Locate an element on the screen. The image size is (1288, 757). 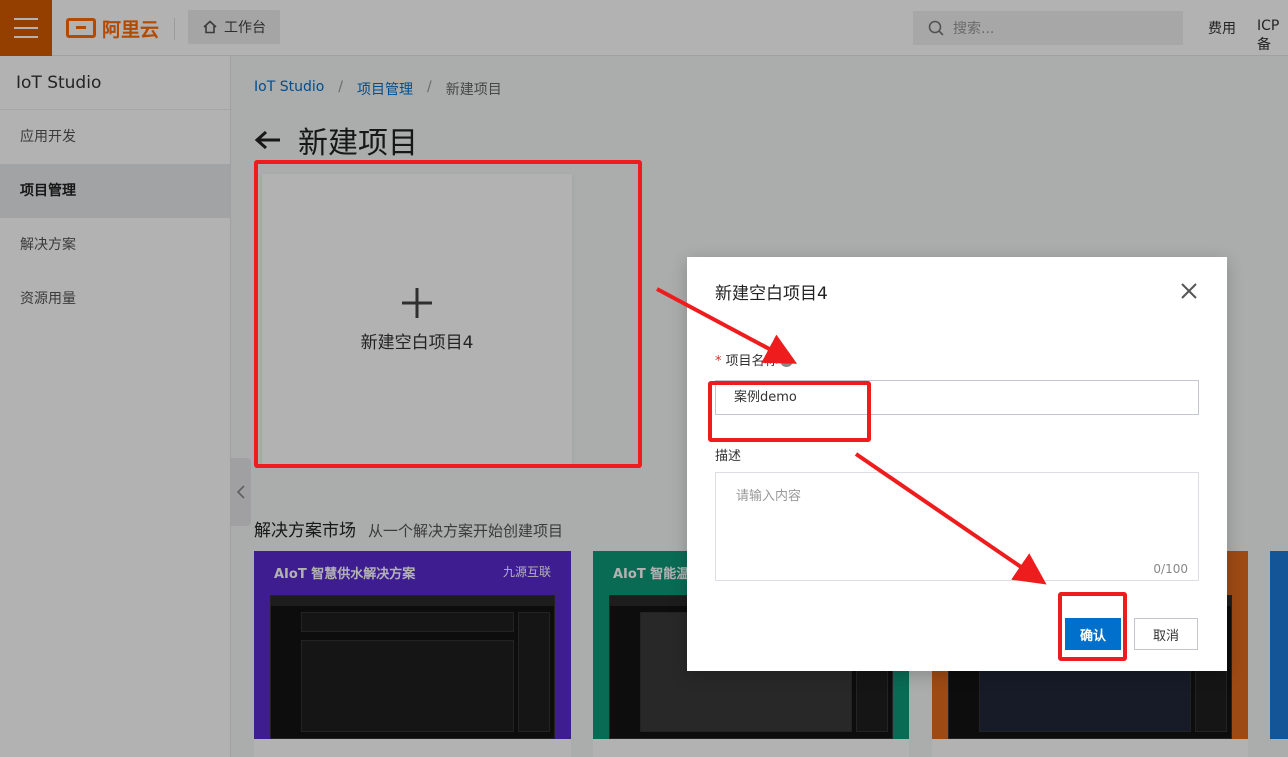
name-label-text: 项目名称 is located at coordinates (751, 361).